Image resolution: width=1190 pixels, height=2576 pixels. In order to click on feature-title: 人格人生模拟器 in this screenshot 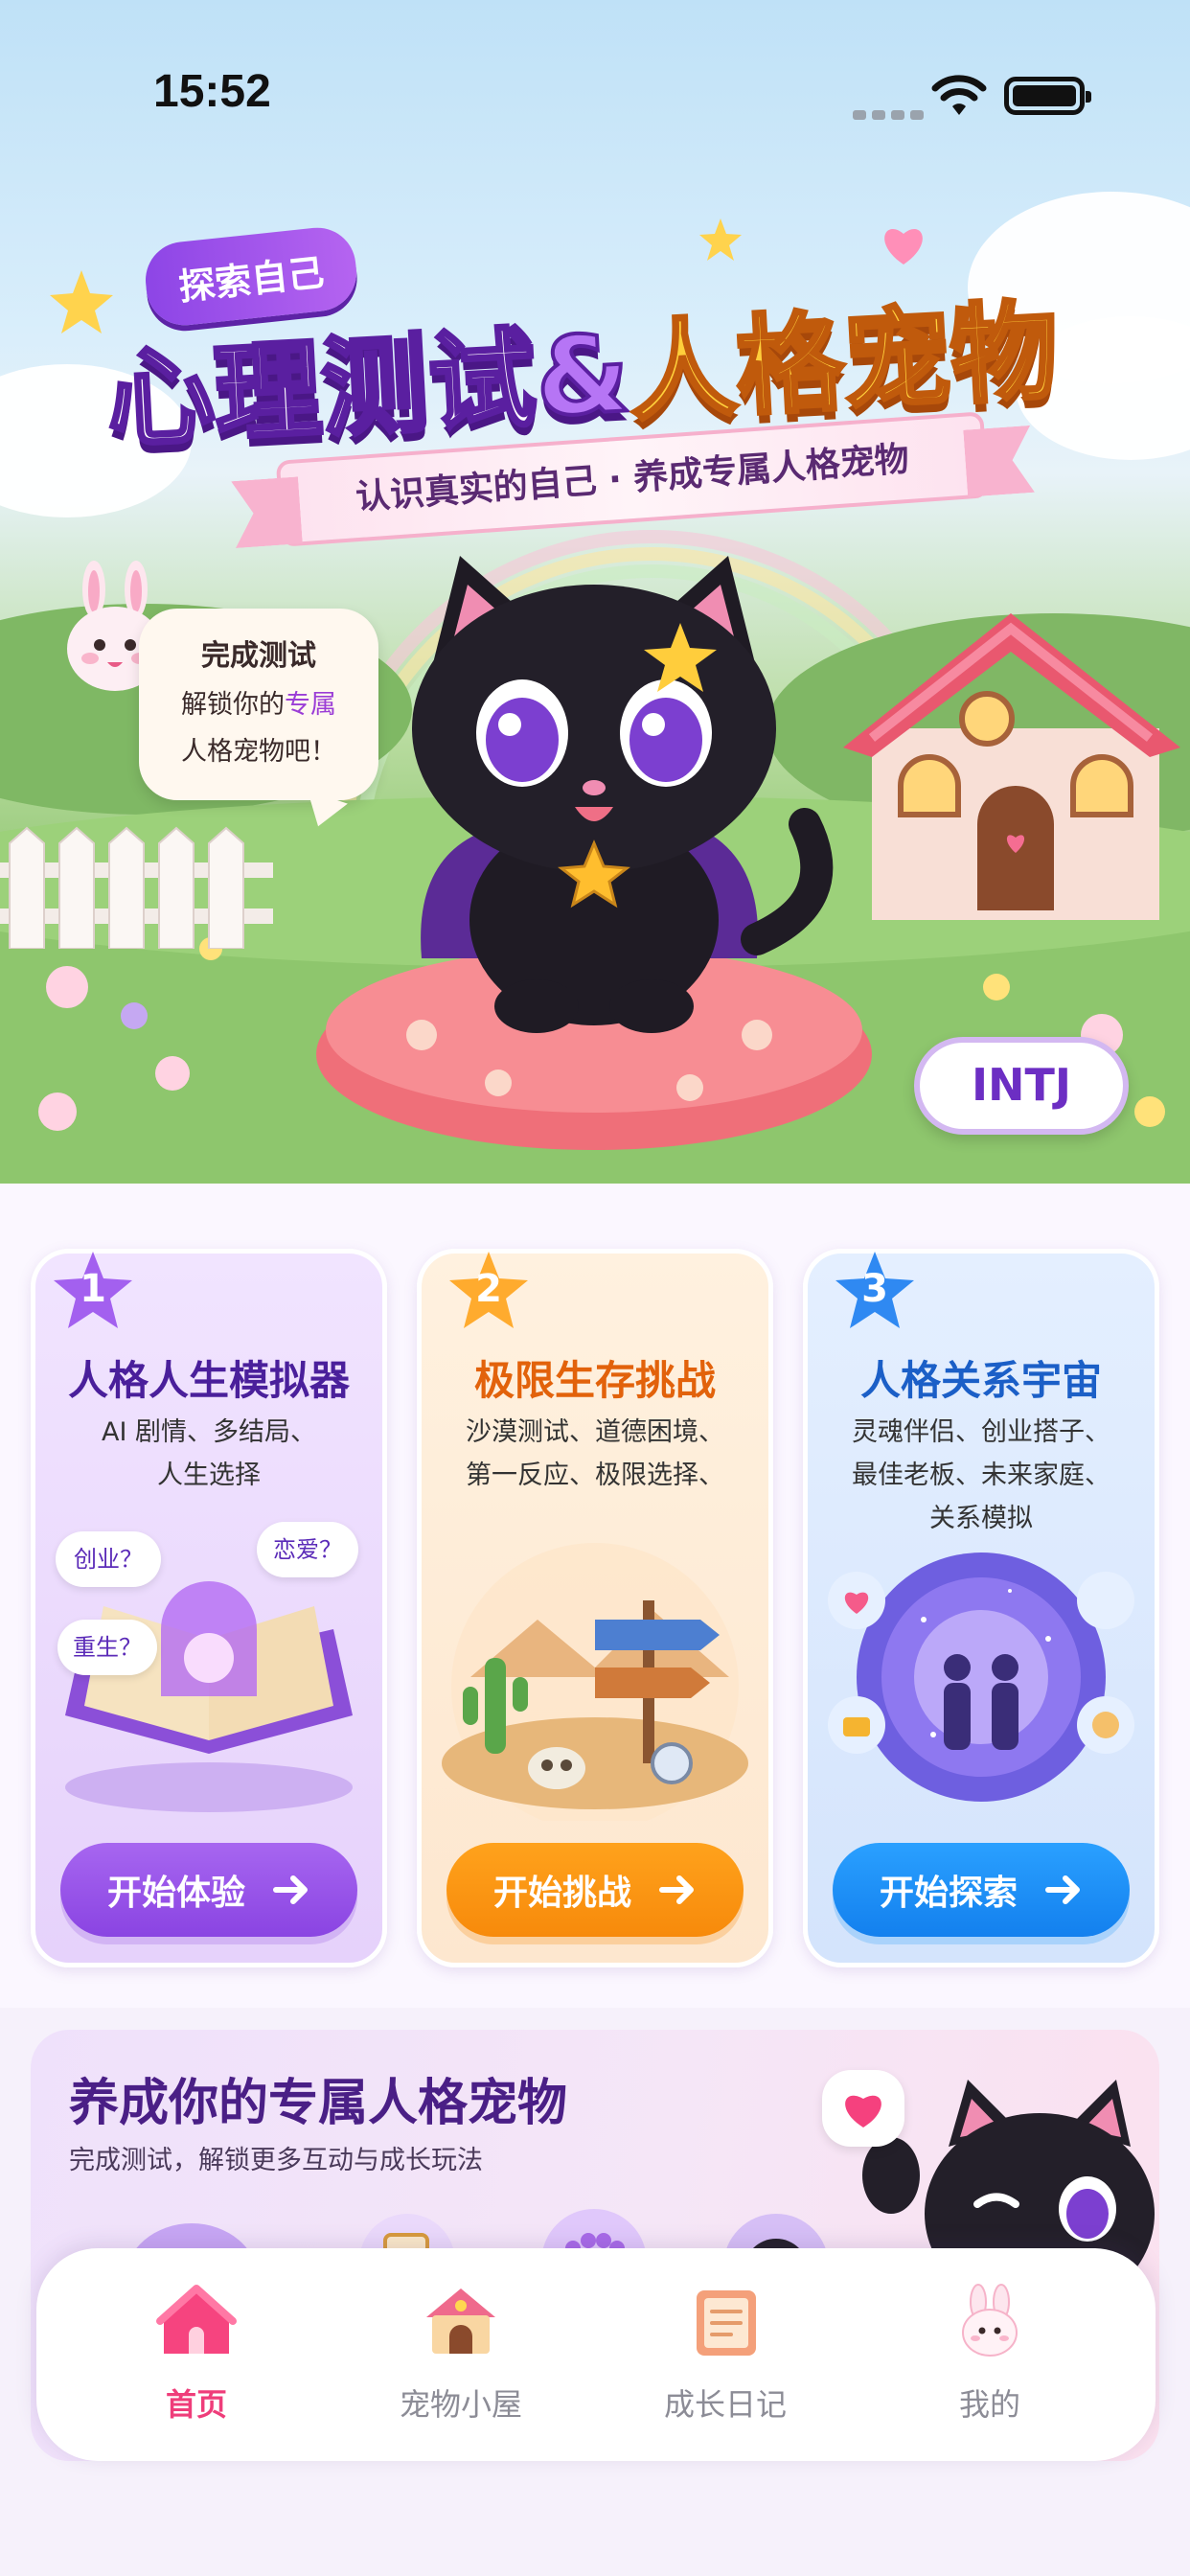, I will do `click(209, 1380)`.